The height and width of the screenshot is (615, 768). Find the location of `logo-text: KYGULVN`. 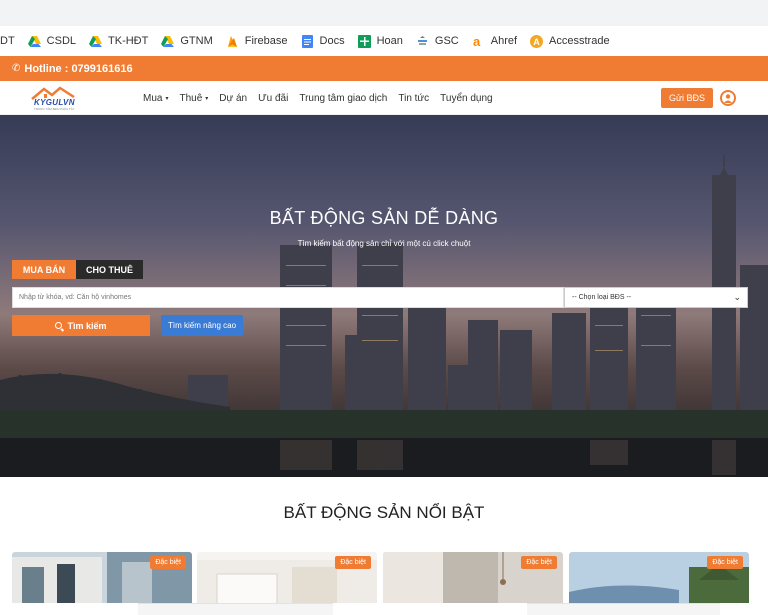

logo-text: KYGULVN is located at coordinates (54, 102).